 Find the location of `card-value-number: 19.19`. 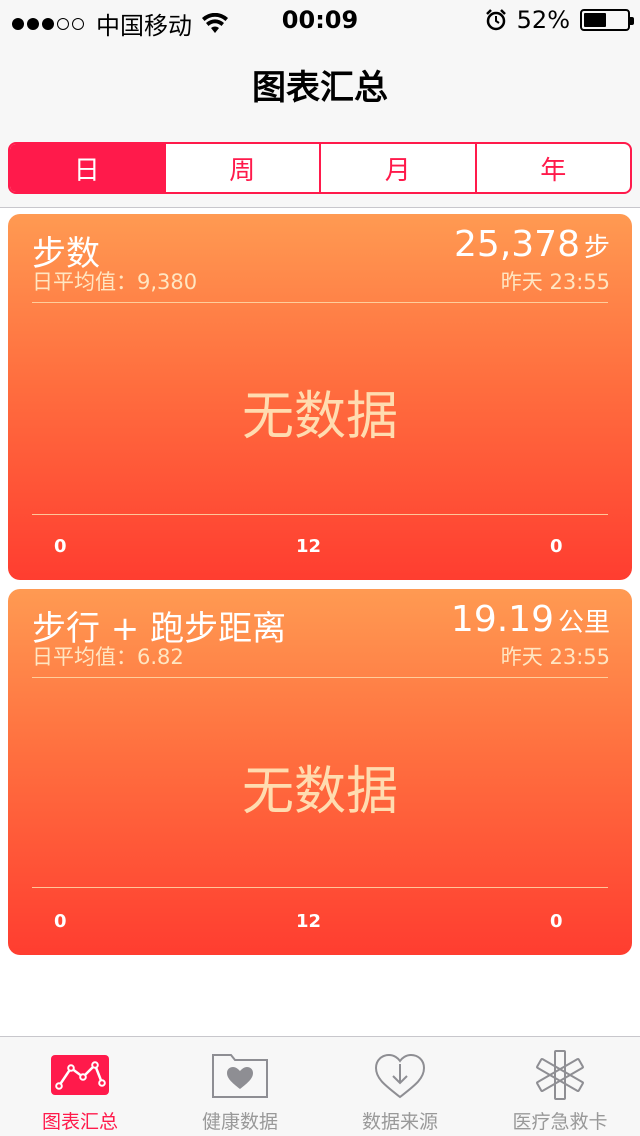

card-value-number: 19.19 is located at coordinates (502, 619).